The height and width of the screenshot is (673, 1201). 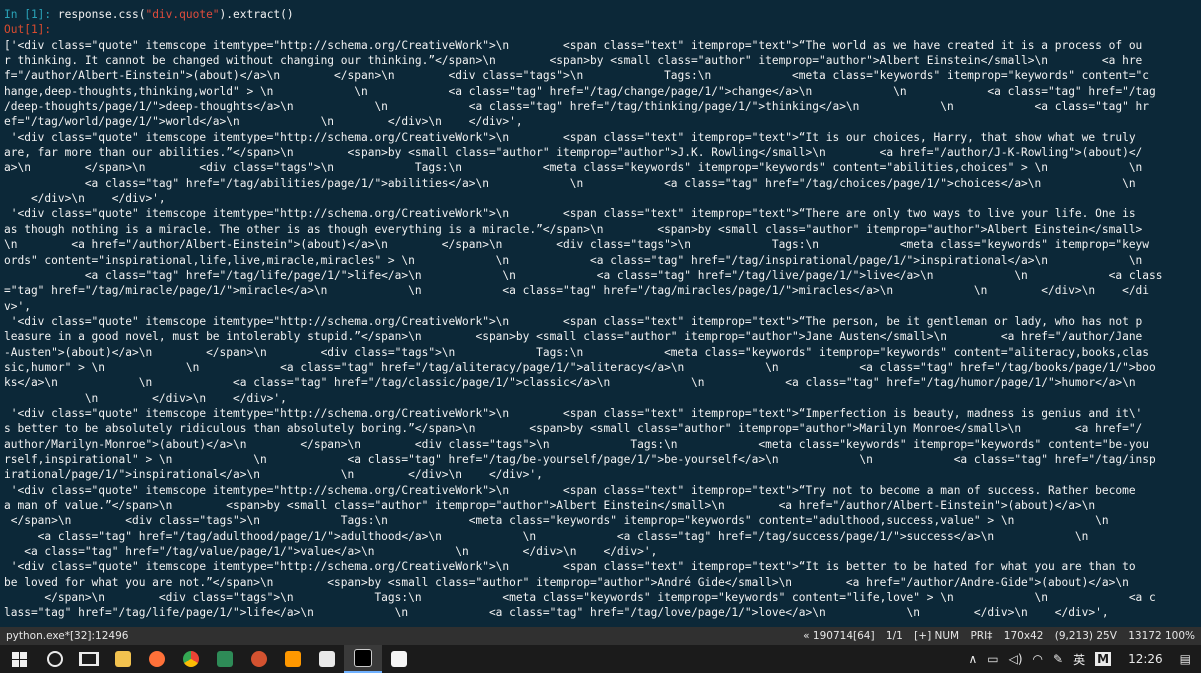 What do you see at coordinates (1079, 659) in the screenshot?
I see `ime-language: 英` at bounding box center [1079, 659].